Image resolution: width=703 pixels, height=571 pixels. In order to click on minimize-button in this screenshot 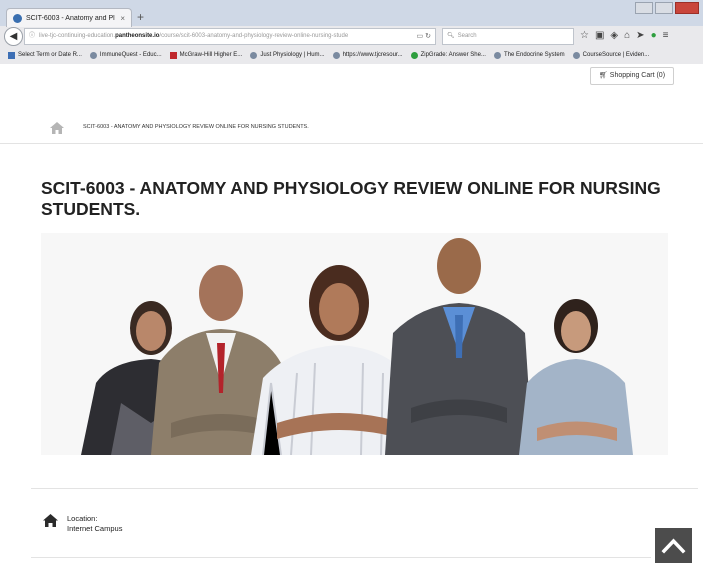, I will do `click(644, 8)`.